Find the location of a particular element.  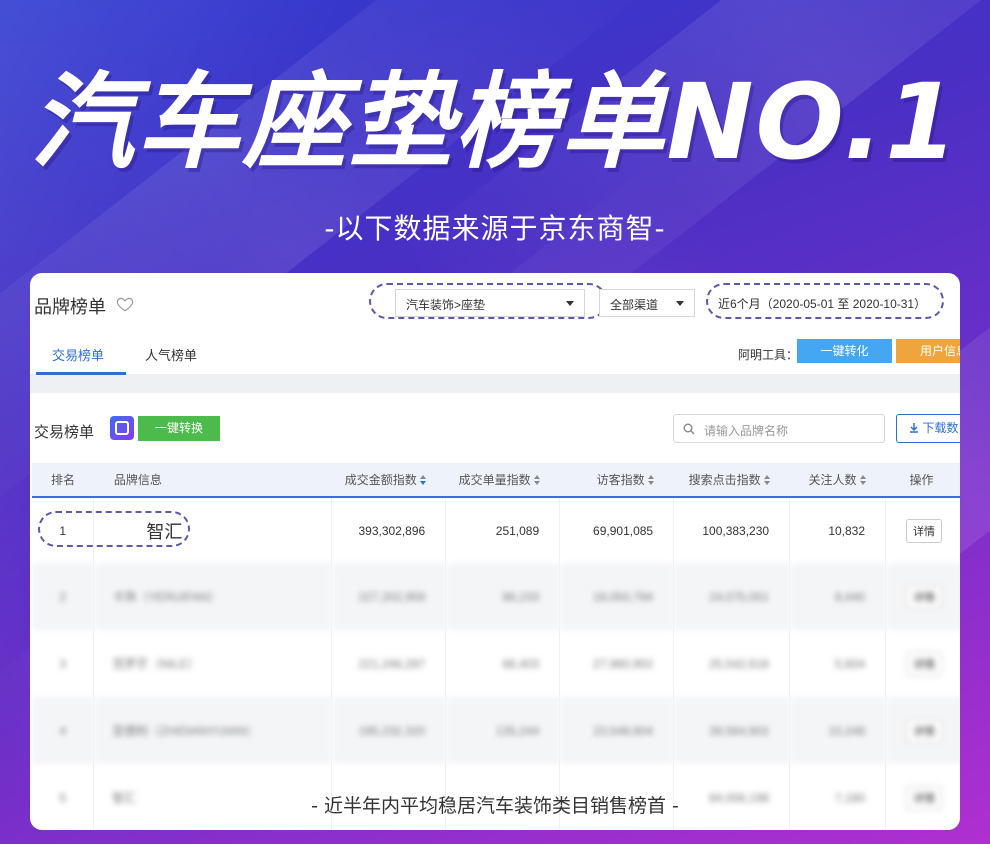

followers-cell: 8,440 is located at coordinates (838, 596).